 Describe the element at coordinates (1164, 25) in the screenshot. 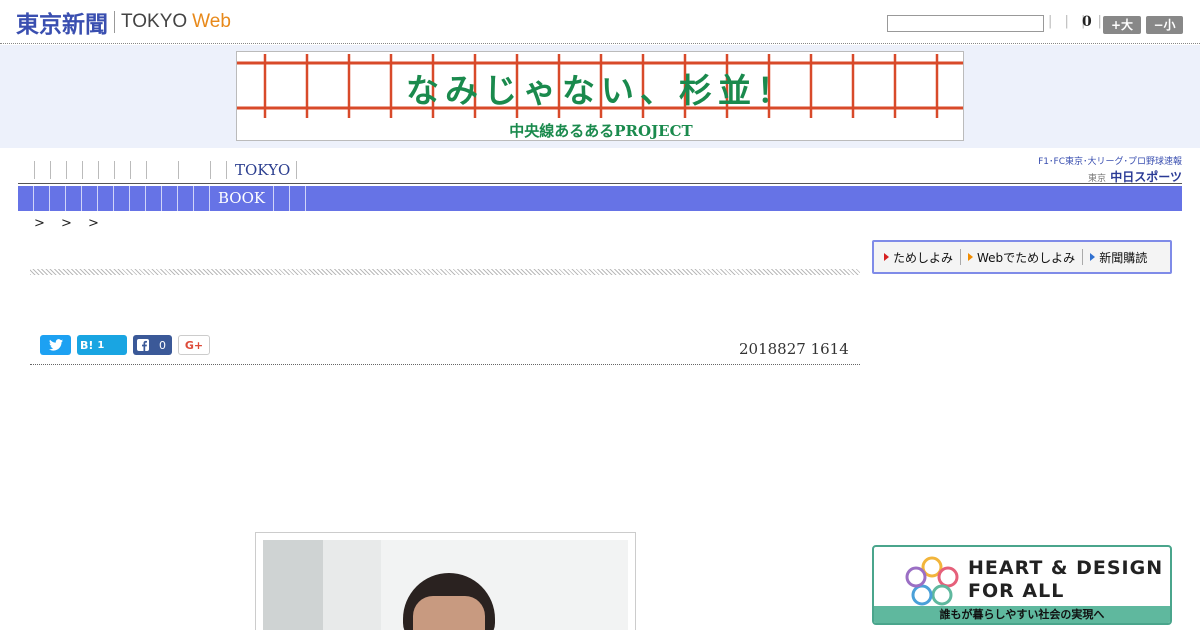

I see `font-size-down-button: −小` at that location.